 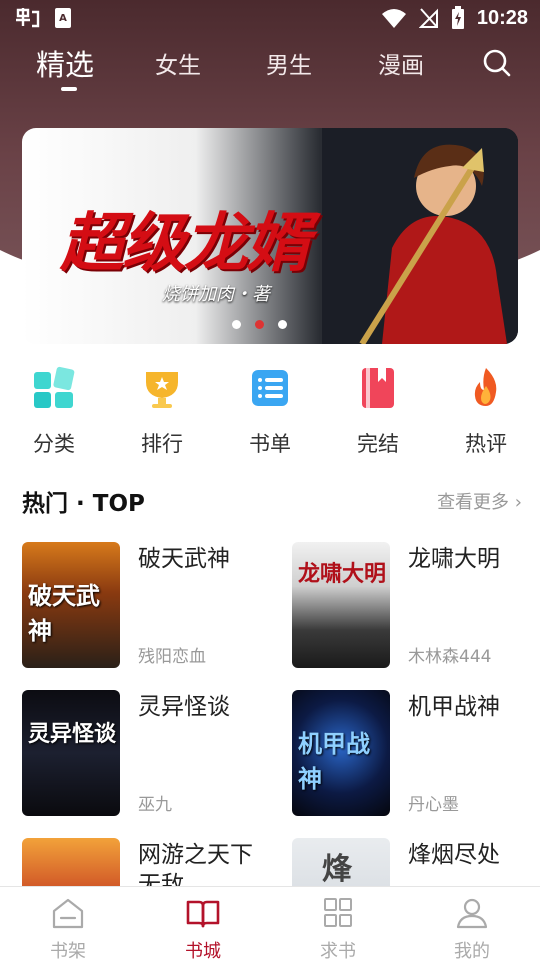 What do you see at coordinates (270, 388) in the screenshot?
I see `list-icon` at bounding box center [270, 388].